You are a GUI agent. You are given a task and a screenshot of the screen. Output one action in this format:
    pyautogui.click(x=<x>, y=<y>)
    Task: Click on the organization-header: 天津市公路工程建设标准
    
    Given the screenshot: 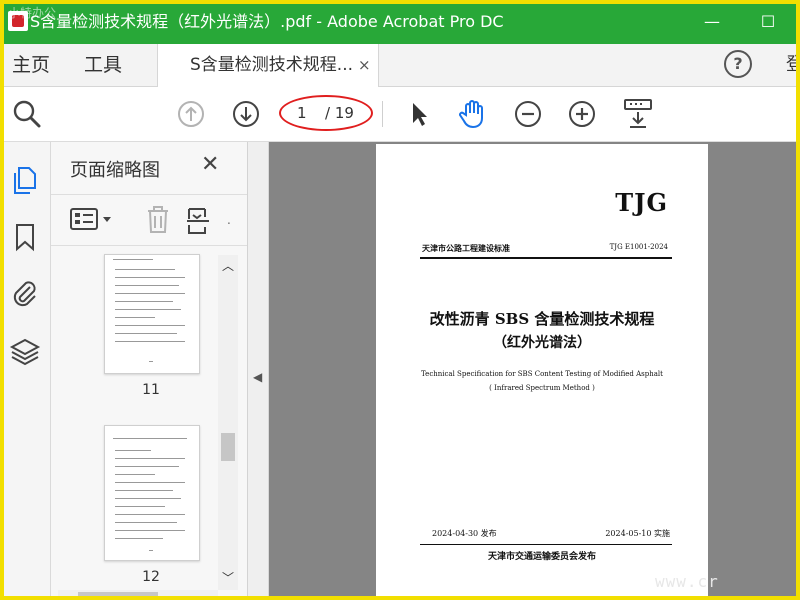 What is the action you would take?
    pyautogui.click(x=466, y=248)
    